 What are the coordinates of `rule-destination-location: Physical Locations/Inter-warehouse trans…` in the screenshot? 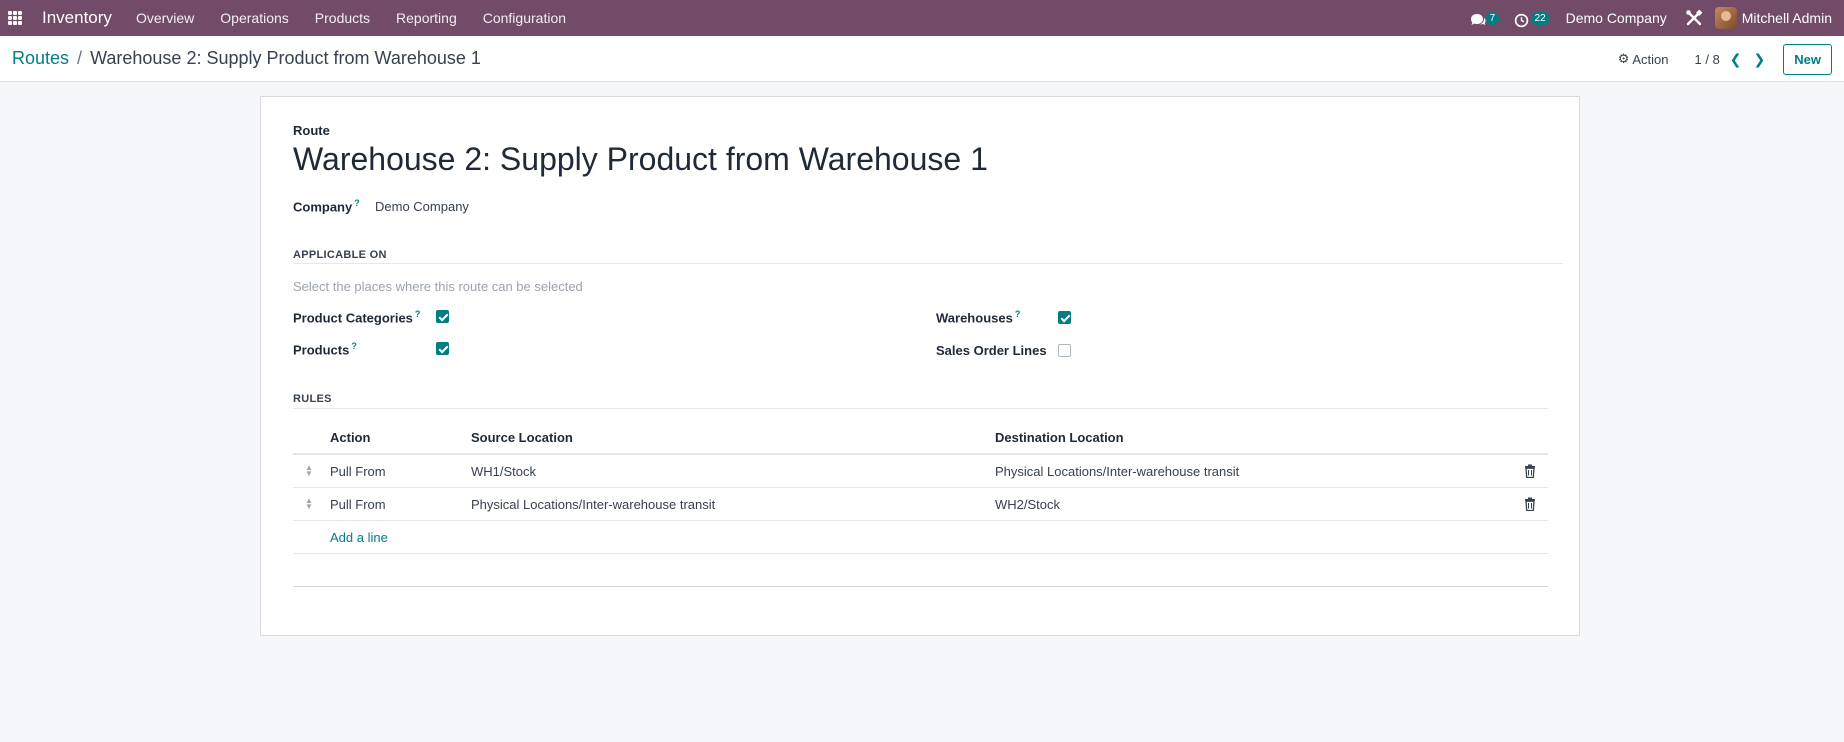 It's located at (1117, 471).